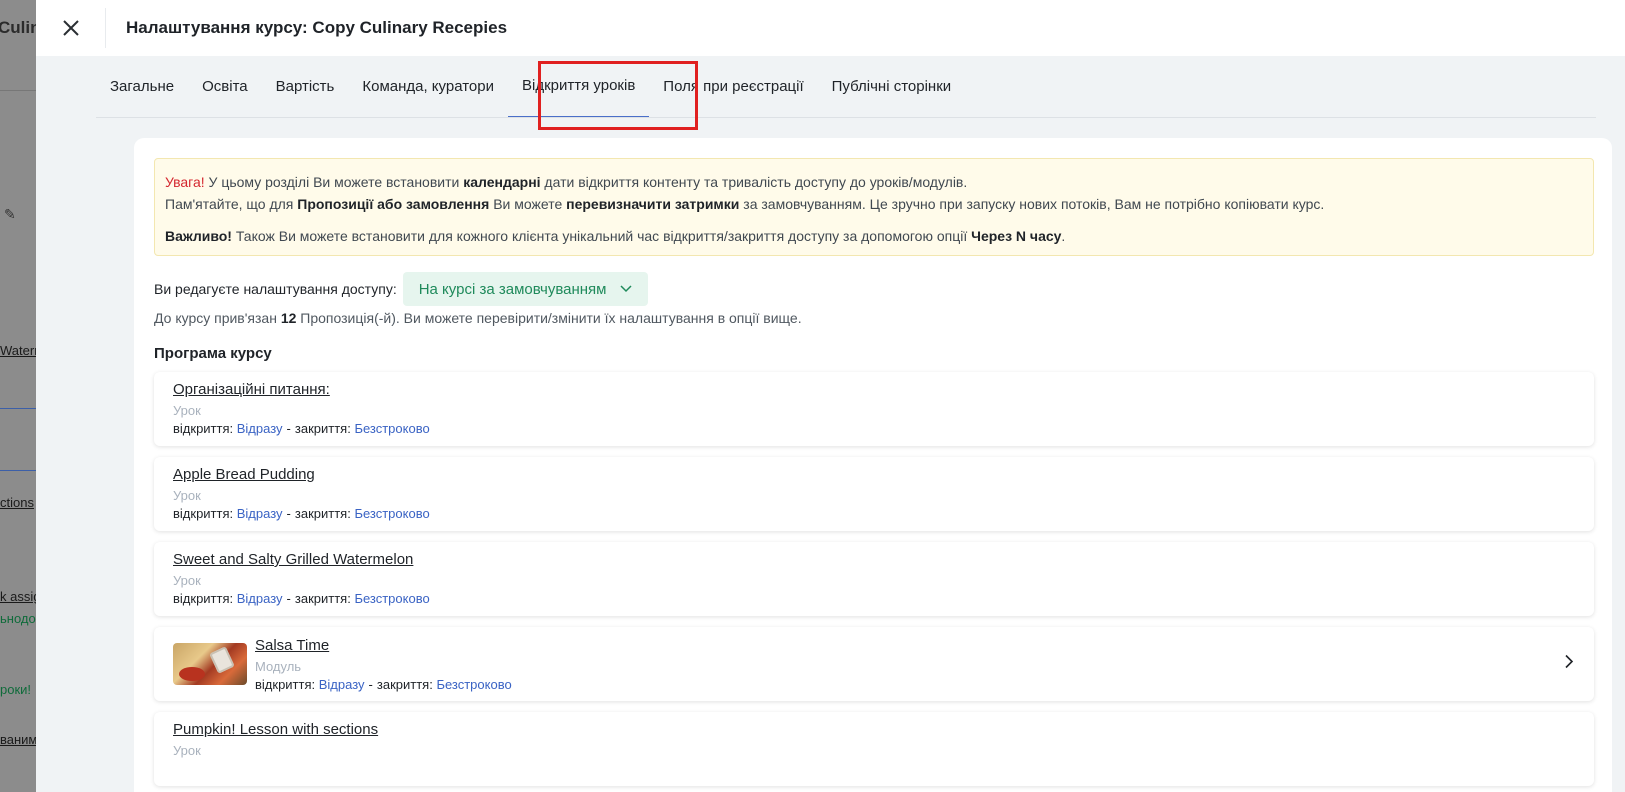 The width and height of the screenshot is (1625, 792). I want to click on background-item: Waterm, so click(20, 350).